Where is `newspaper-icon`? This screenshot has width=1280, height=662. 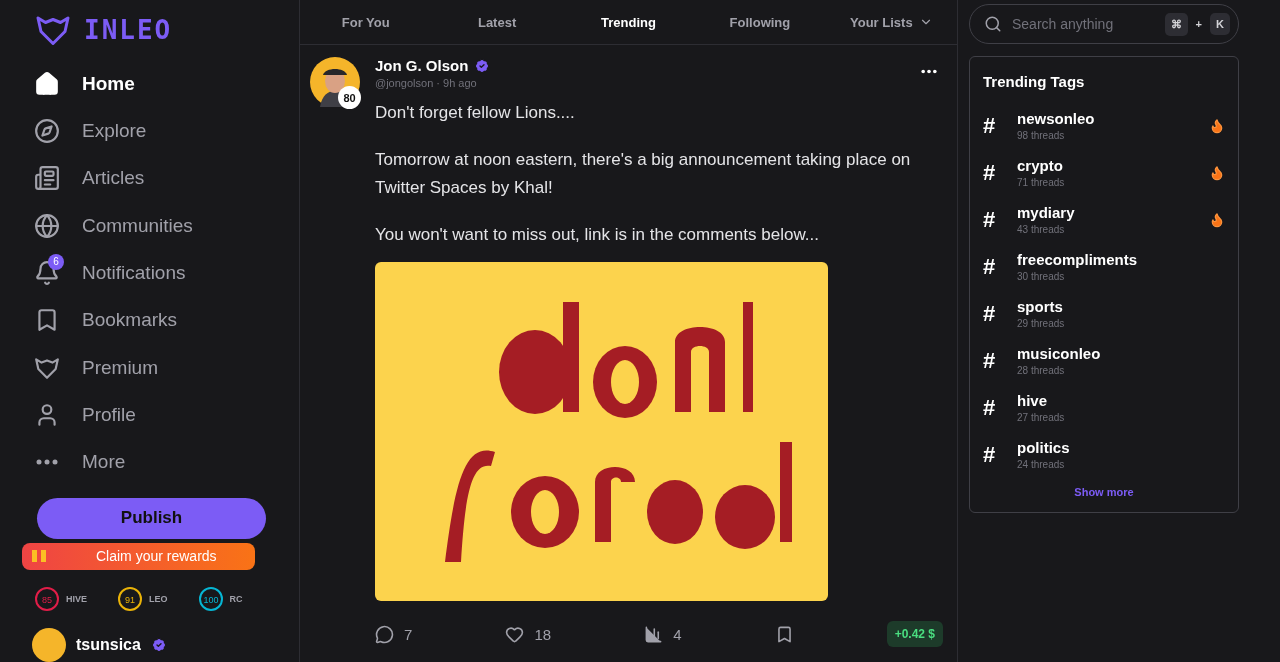 newspaper-icon is located at coordinates (47, 178).